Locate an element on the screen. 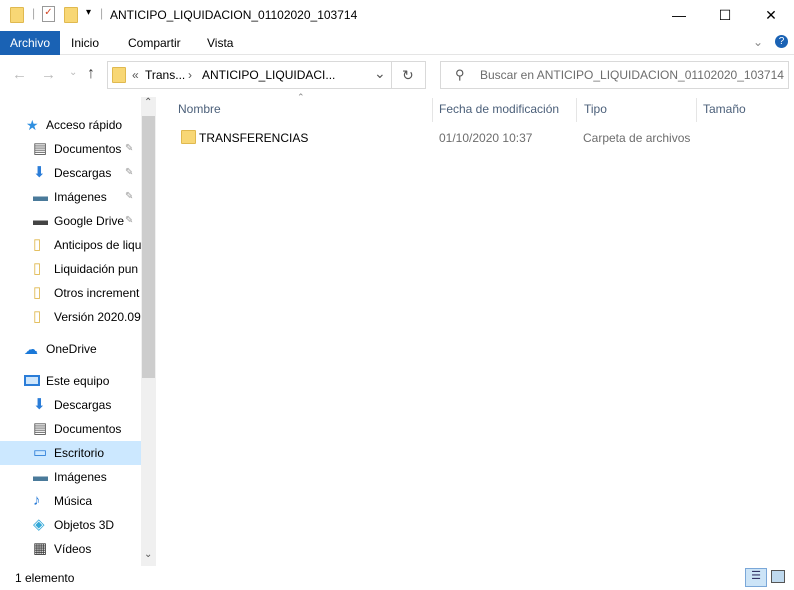  sidebar-item: ▯ Versión 2020.09.1 is located at coordinates (70, 317).